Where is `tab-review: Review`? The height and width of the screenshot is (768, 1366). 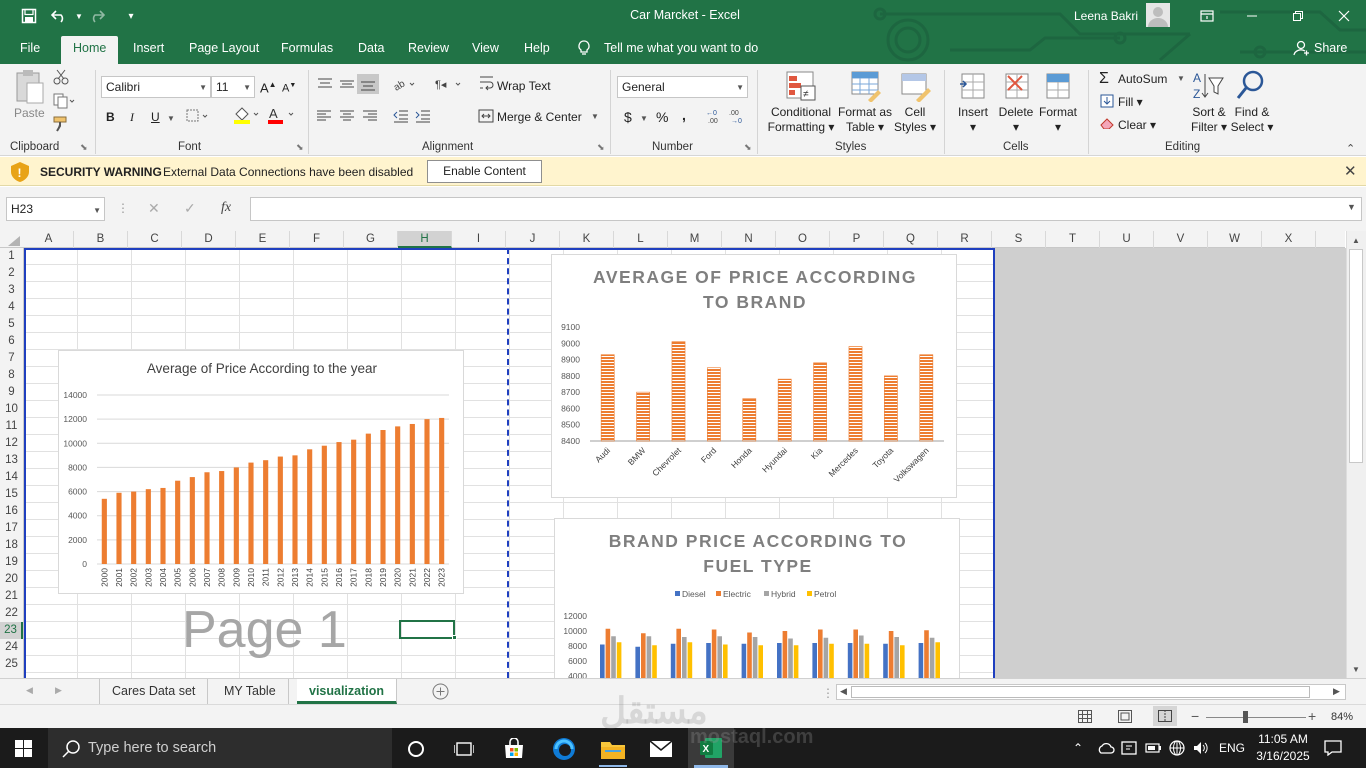 tab-review: Review is located at coordinates (428, 52).